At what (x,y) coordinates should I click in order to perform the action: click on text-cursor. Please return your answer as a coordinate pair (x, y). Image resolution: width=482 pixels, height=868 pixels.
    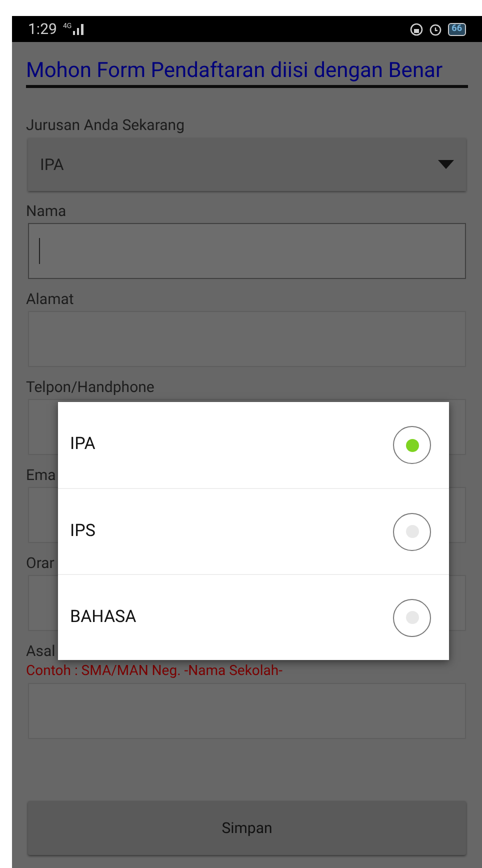
    Looking at the image, I should click on (39, 251).